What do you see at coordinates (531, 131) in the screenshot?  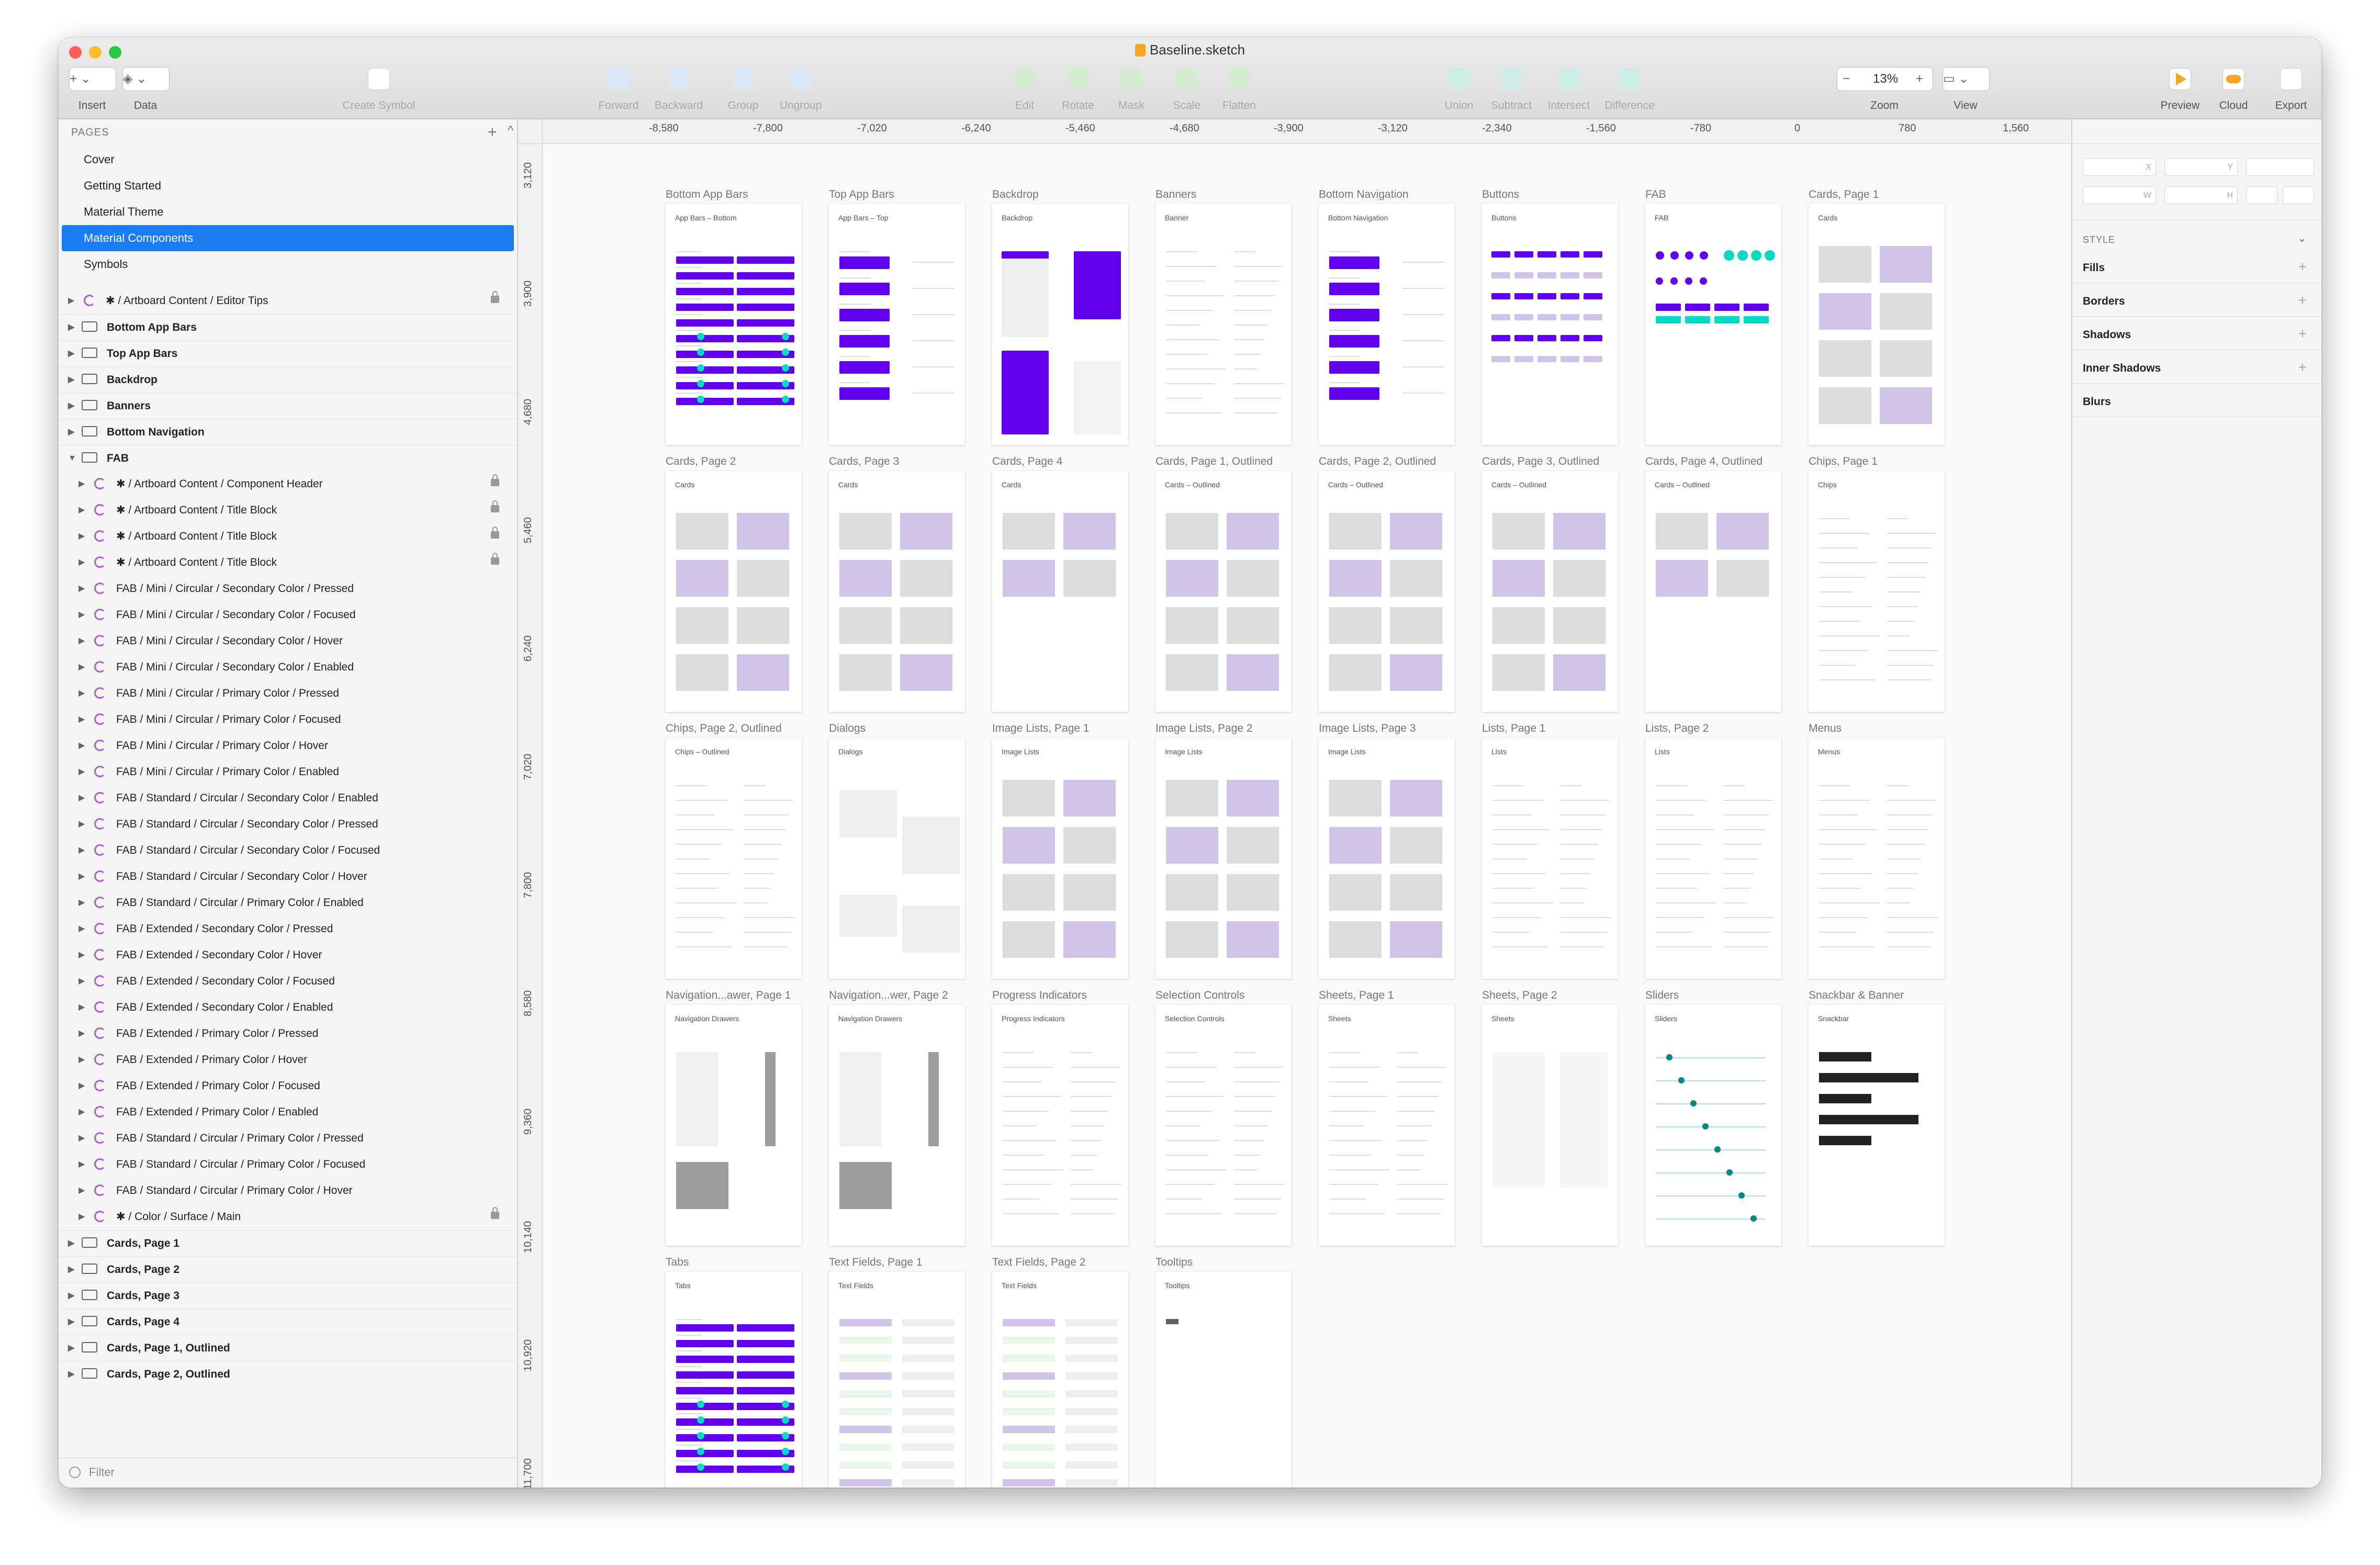 I see `ruler-corner-lock-icon` at bounding box center [531, 131].